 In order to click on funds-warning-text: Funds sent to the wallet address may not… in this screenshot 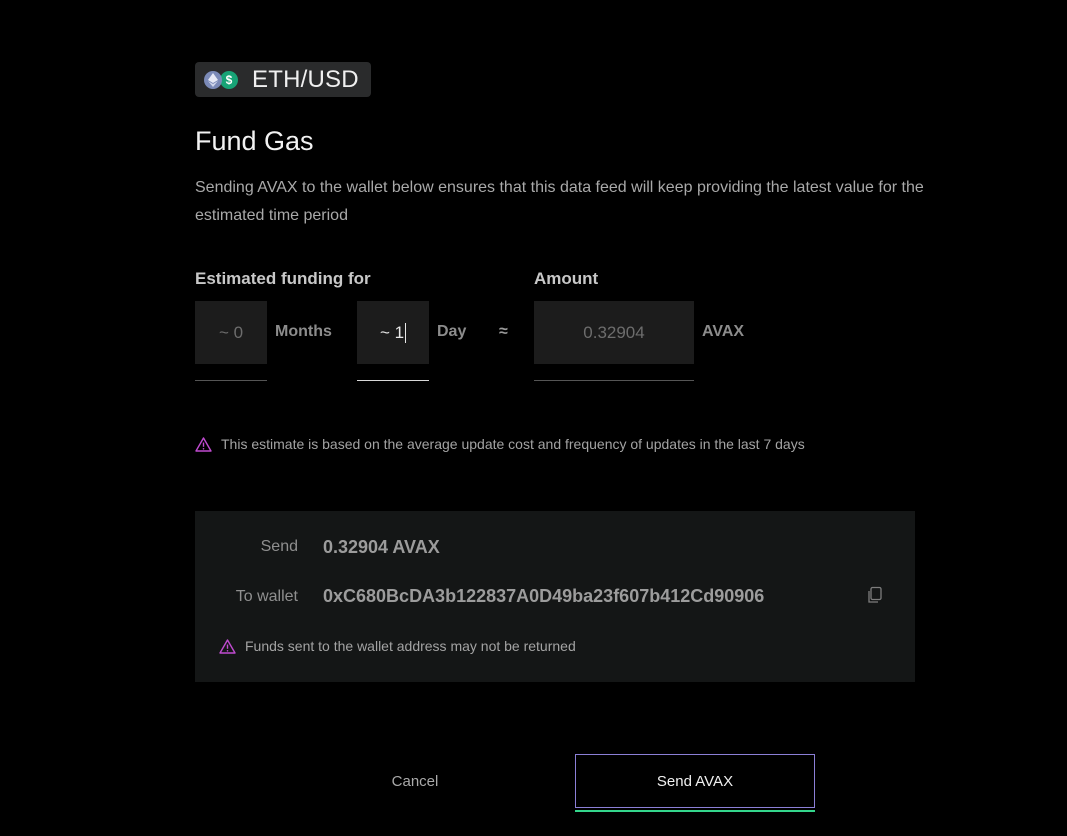, I will do `click(410, 646)`.